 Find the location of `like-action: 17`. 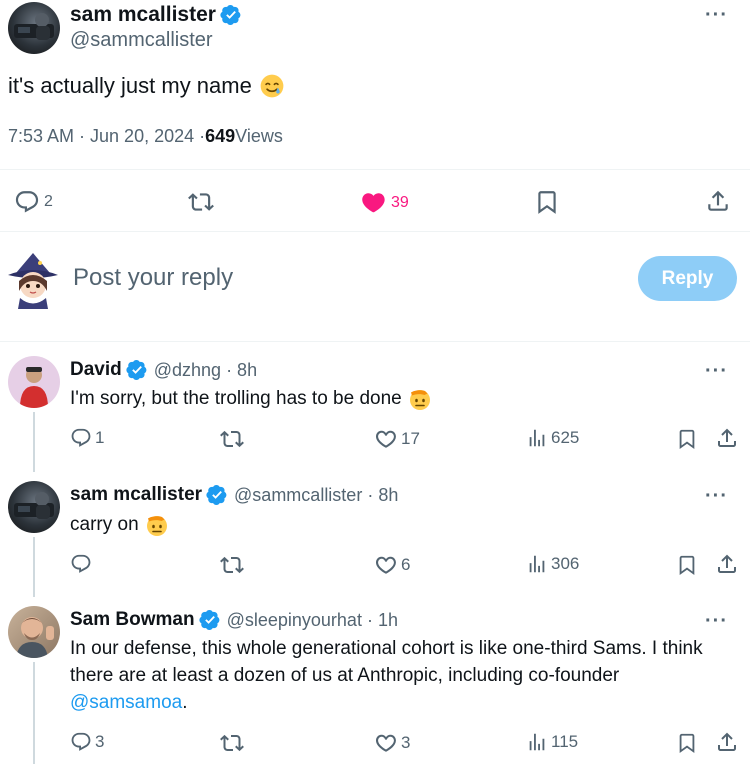

like-action: 17 is located at coordinates (397, 439).